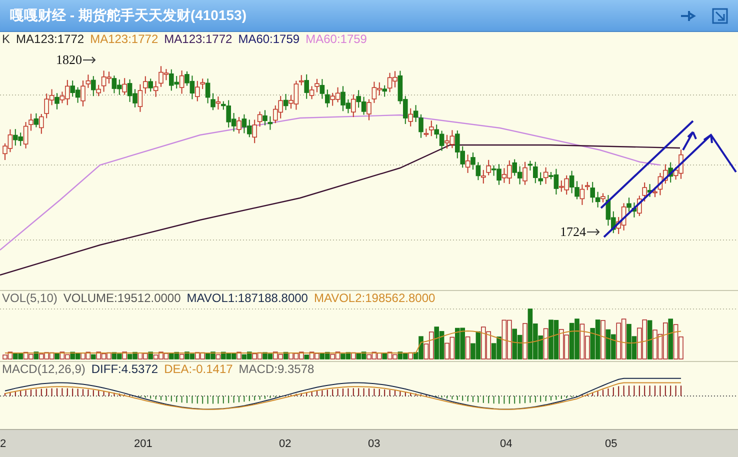 This screenshot has width=738, height=457. I want to click on axis-label: 05, so click(611, 444).